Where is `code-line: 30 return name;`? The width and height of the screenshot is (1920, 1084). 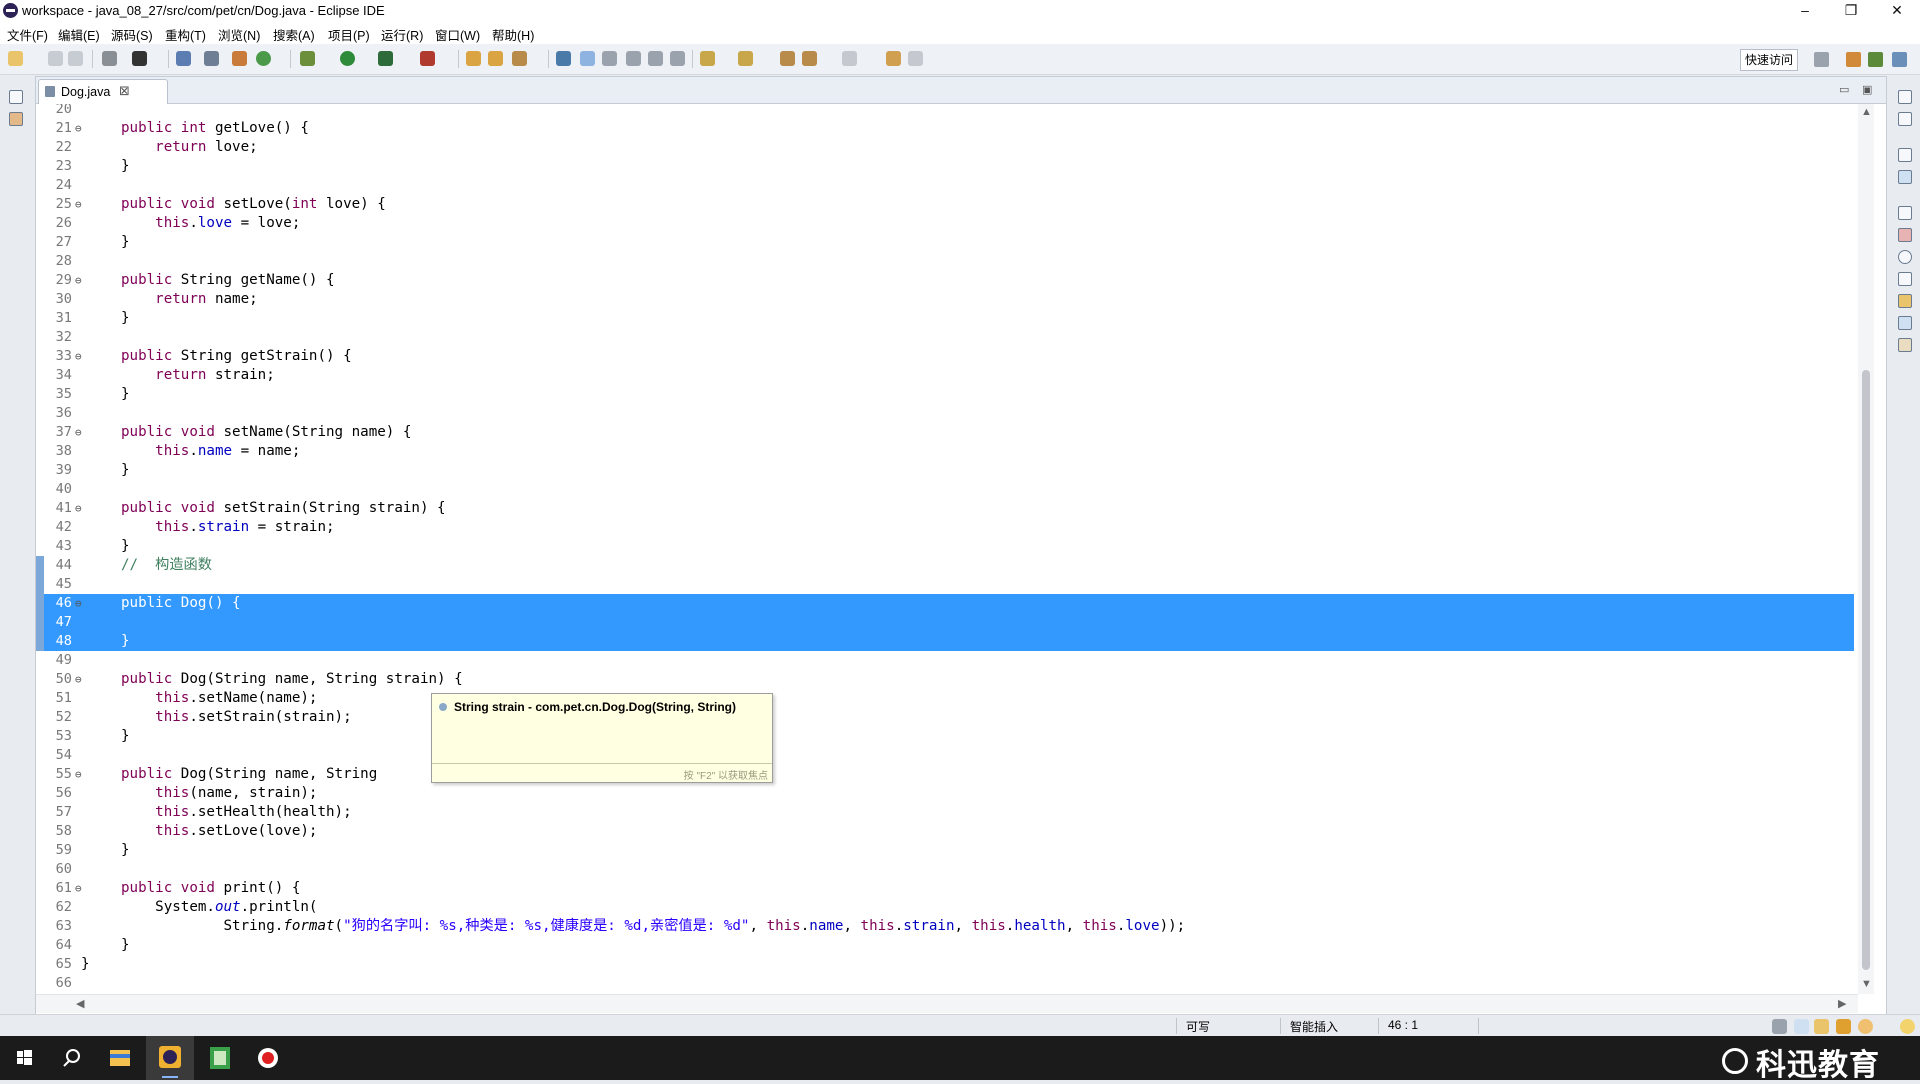 code-line: 30 return name; is located at coordinates (945, 299).